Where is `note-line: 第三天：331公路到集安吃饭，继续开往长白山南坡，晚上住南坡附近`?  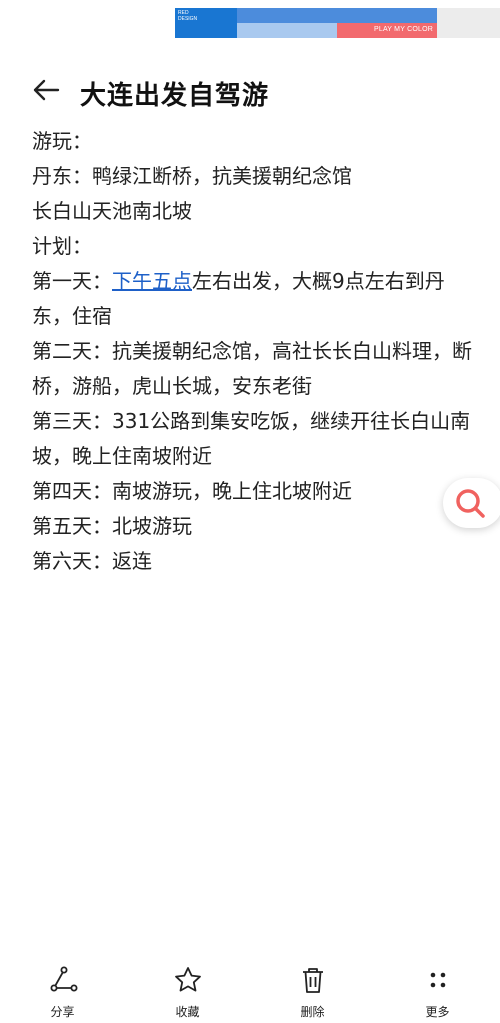
note-line: 第三天：331公路到集安吃饭，继续开往长白山南坡，晚上住南坡附近 is located at coordinates (251, 438).